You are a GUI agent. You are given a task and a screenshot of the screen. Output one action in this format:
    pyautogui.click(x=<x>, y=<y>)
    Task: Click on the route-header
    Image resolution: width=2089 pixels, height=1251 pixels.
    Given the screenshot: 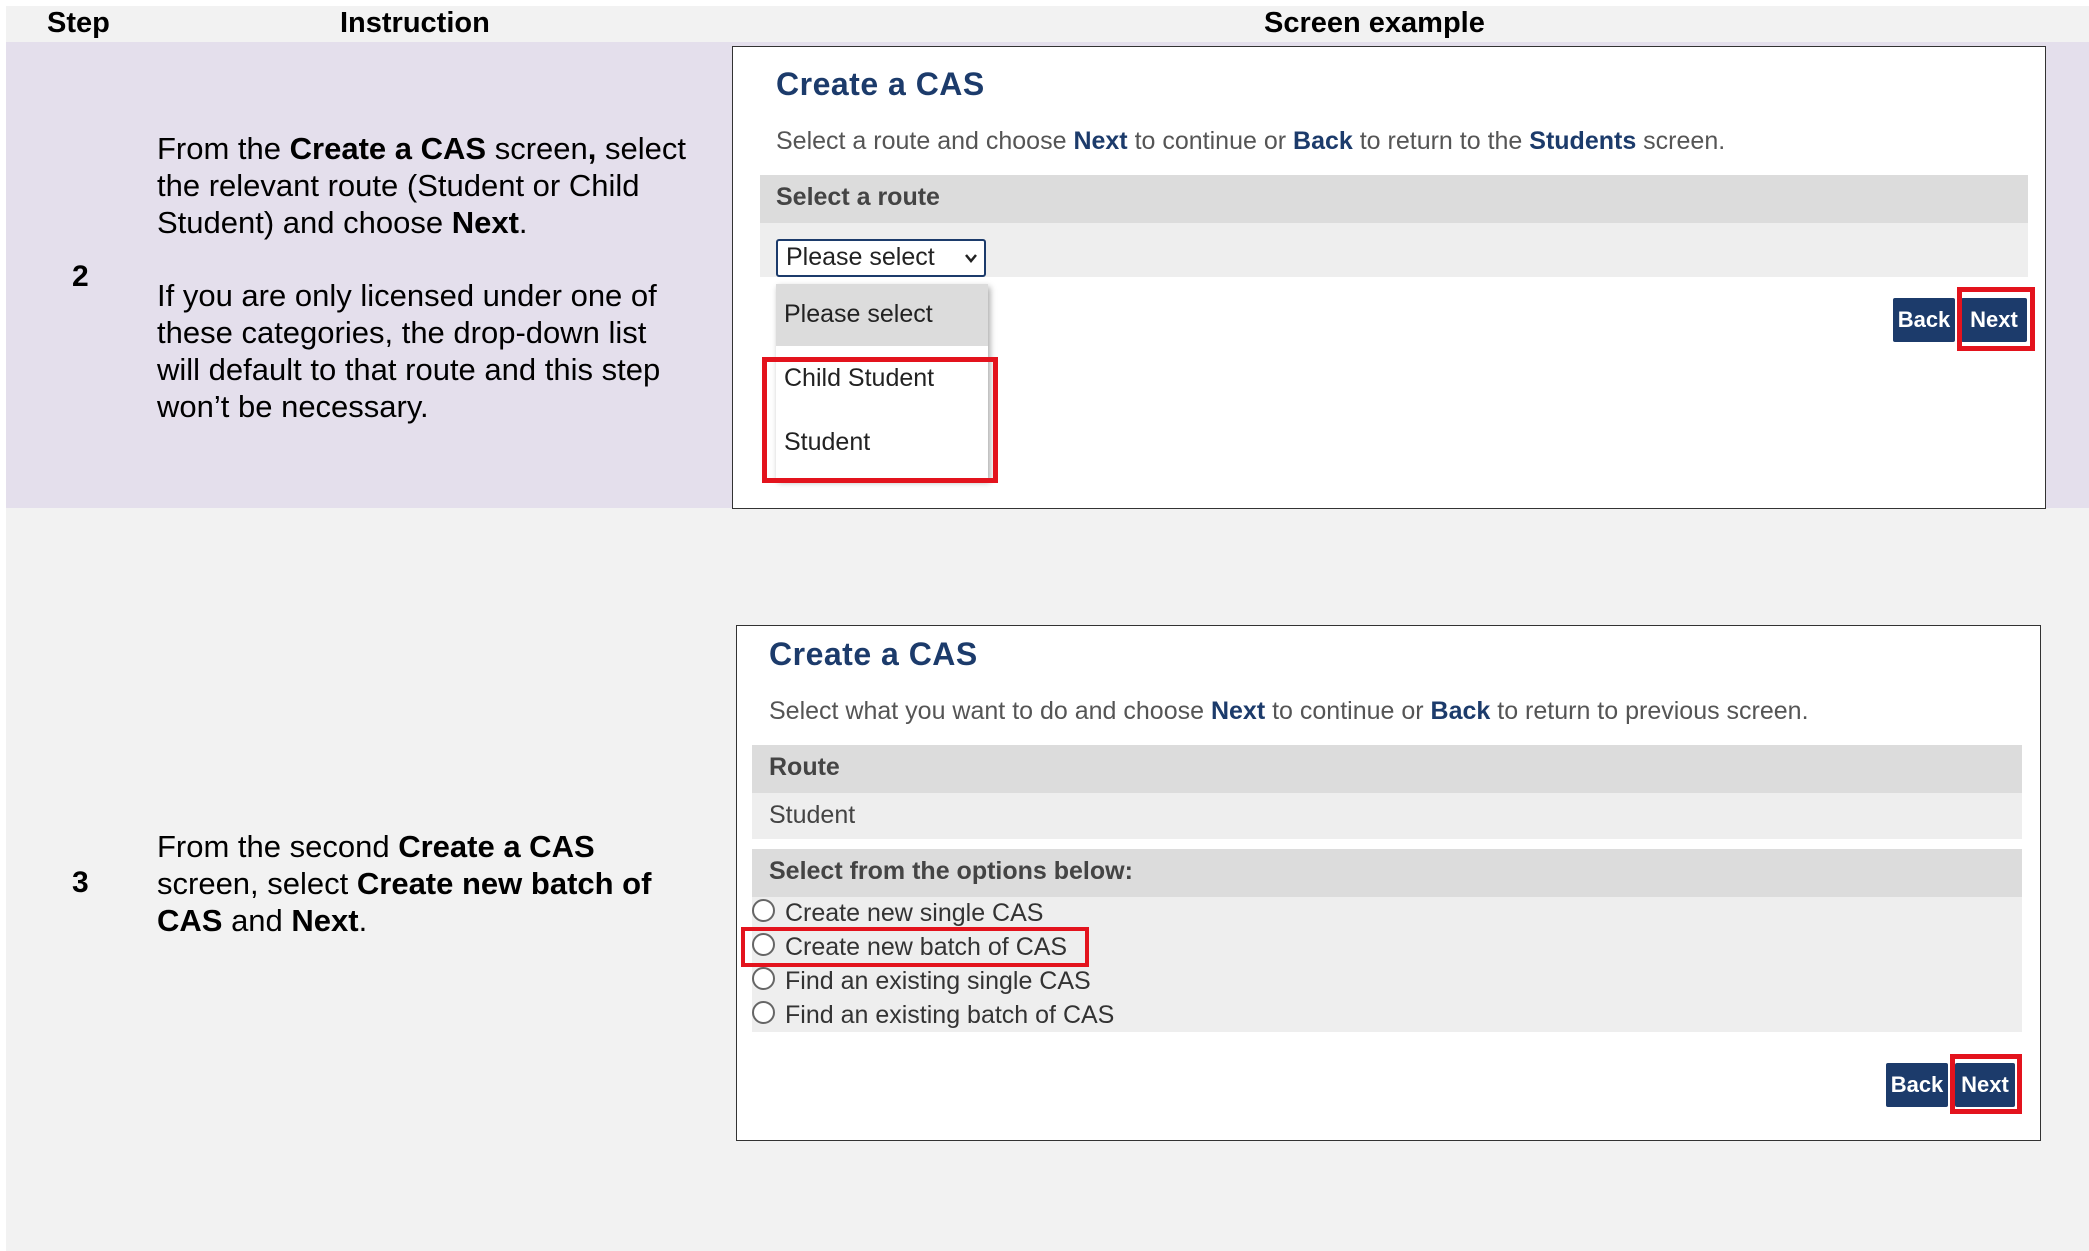 What is the action you would take?
    pyautogui.click(x=1387, y=769)
    